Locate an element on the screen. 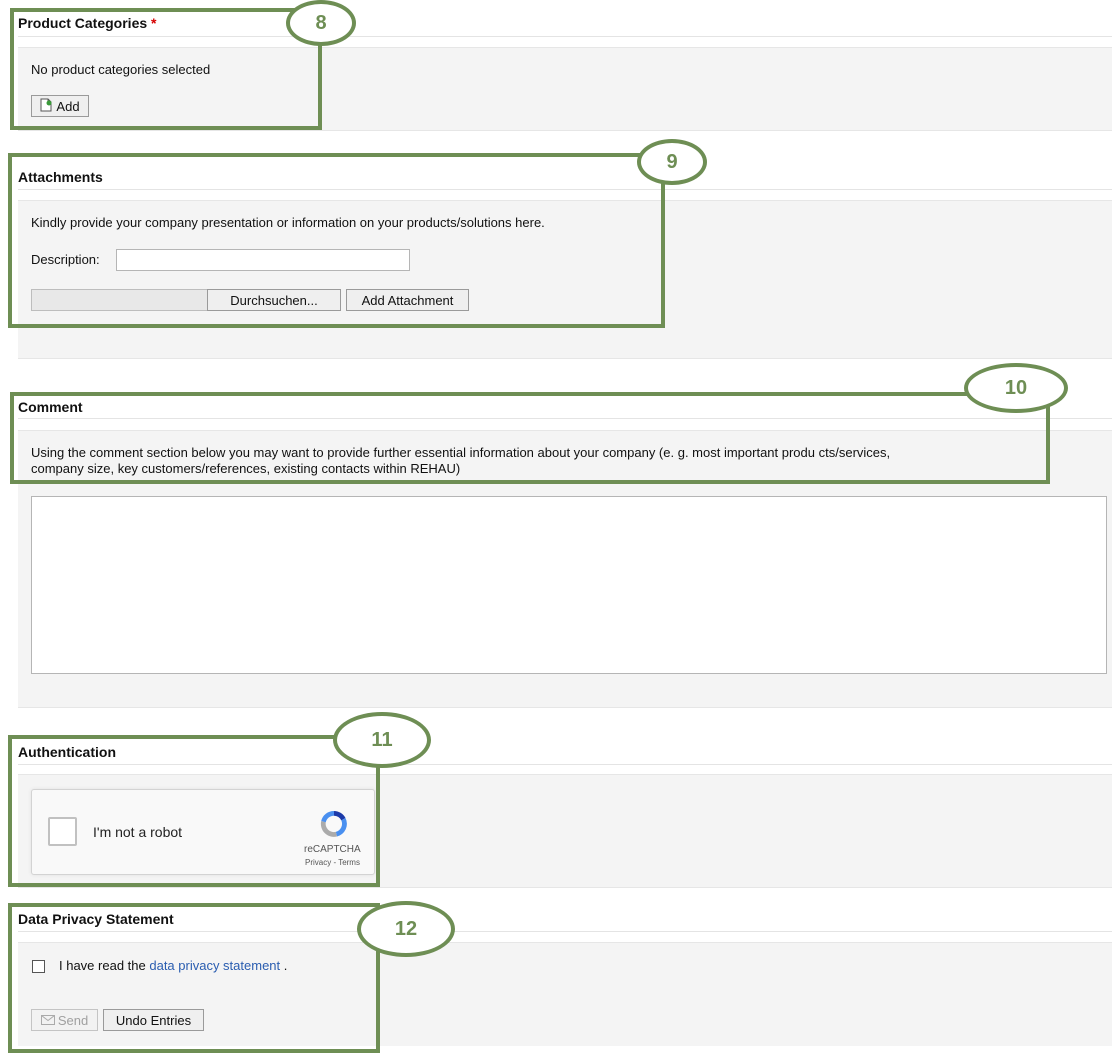 Image resolution: width=1112 pixels, height=1053 pixels. required-marker: * is located at coordinates (154, 23).